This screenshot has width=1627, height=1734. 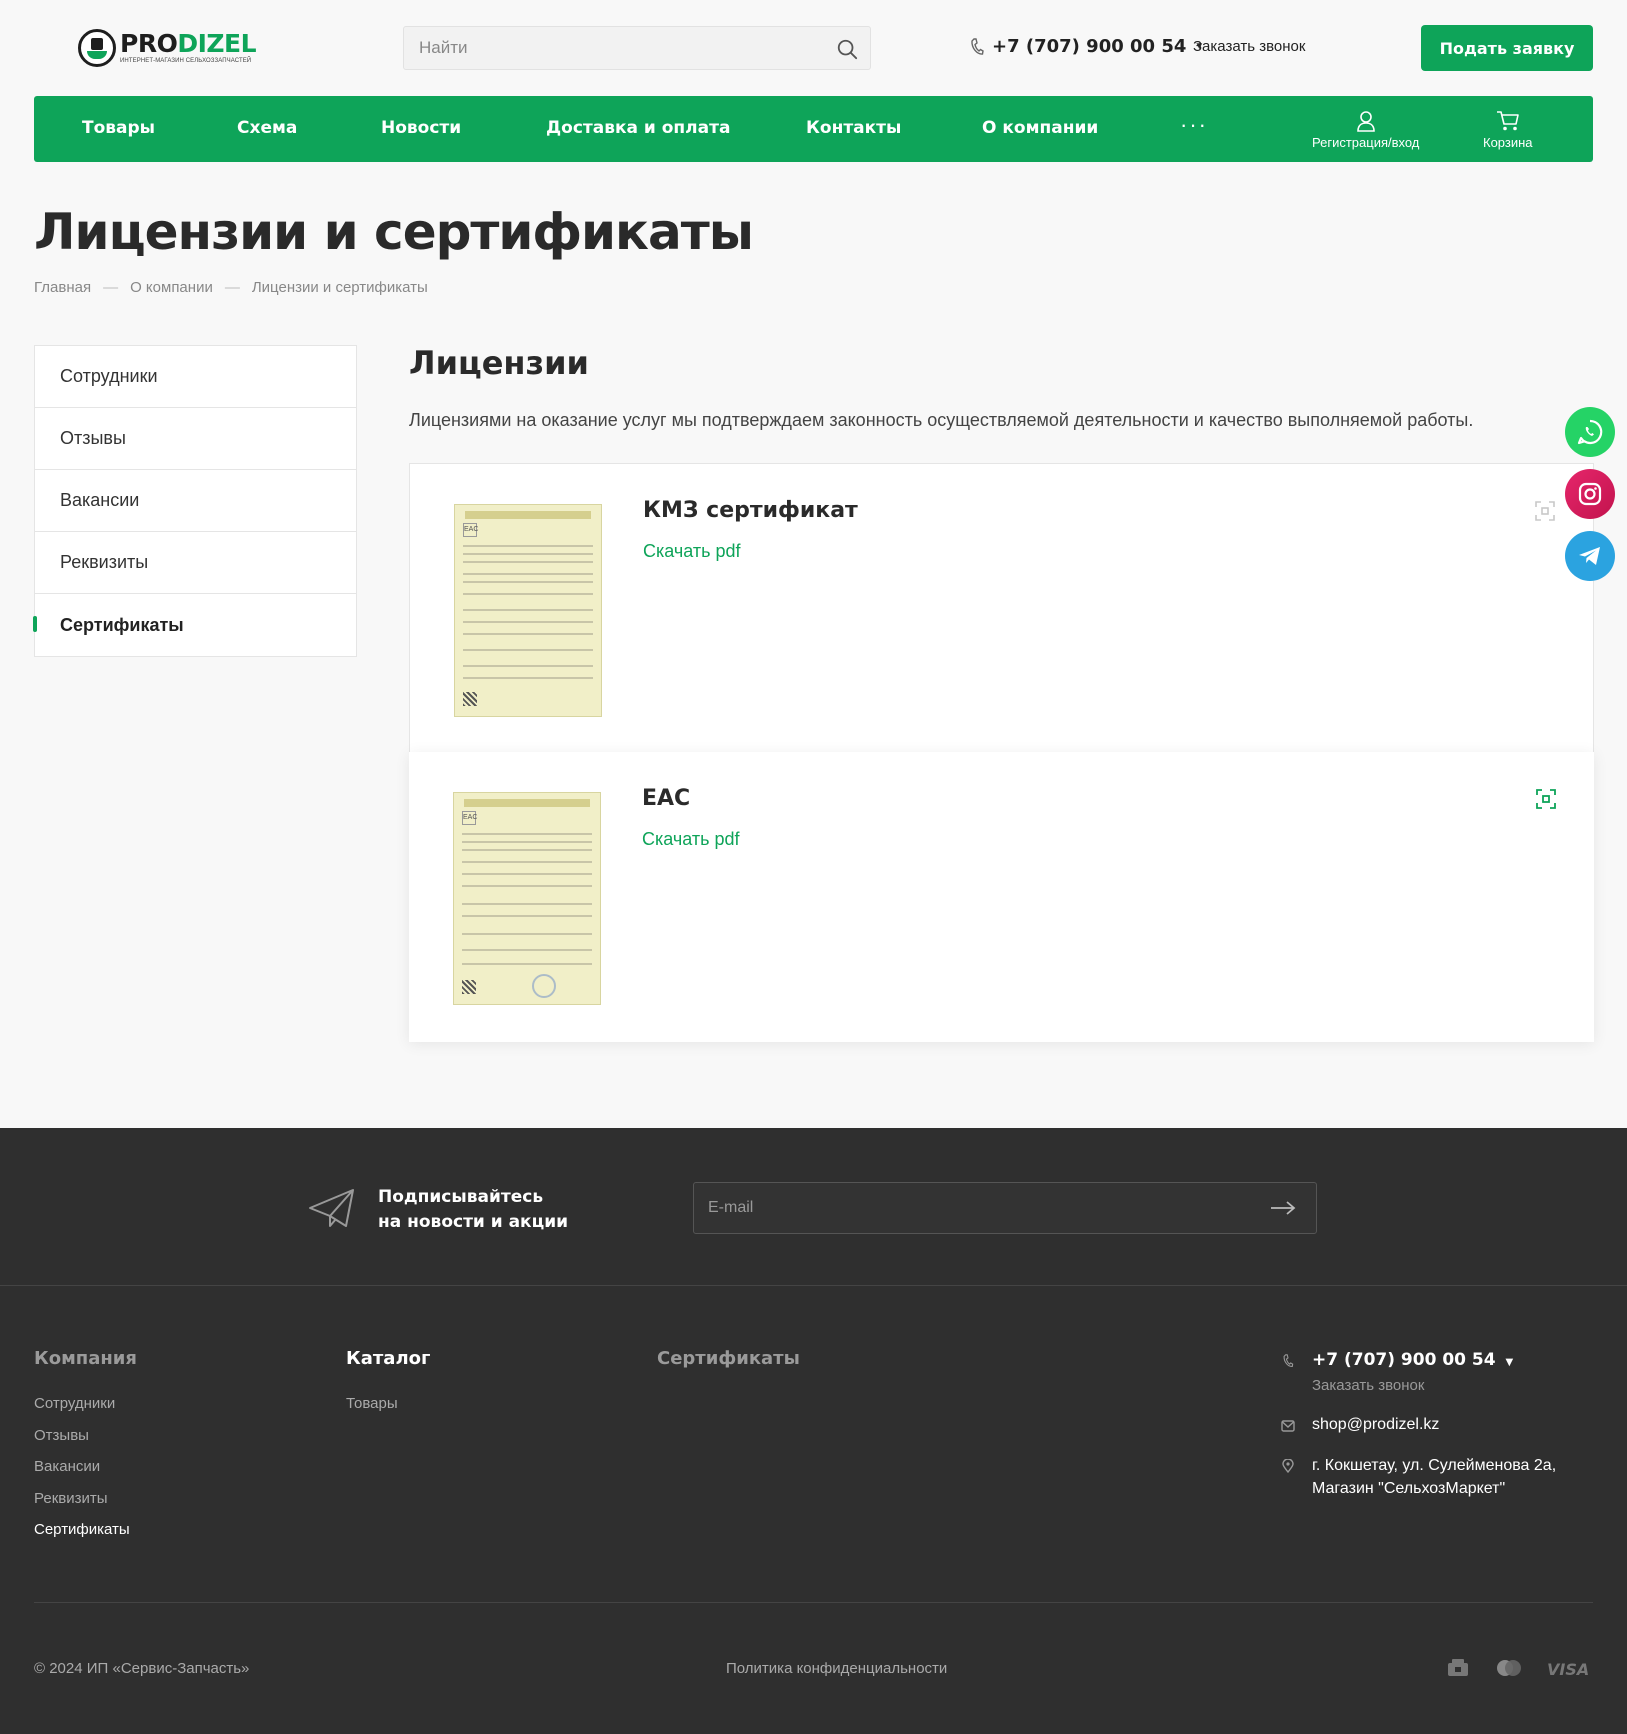 What do you see at coordinates (388, 1358) in the screenshot?
I see `footer-heading-catalog: Каталог` at bounding box center [388, 1358].